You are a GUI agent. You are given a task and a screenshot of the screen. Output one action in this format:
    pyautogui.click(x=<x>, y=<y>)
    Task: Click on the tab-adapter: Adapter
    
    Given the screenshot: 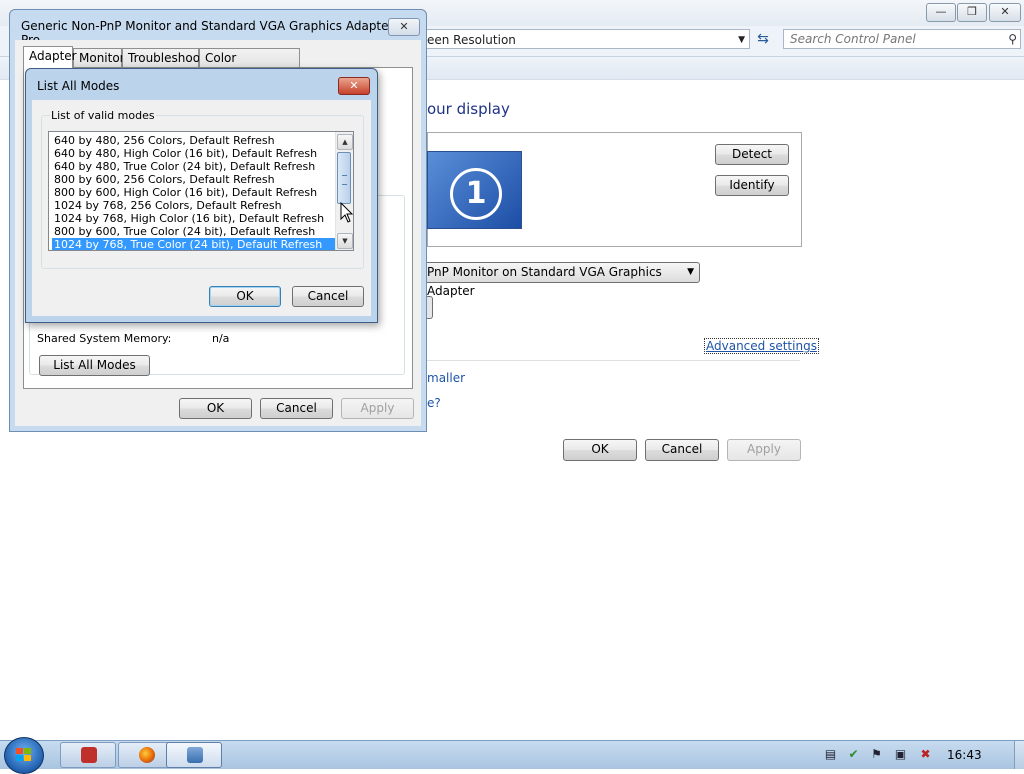 What is the action you would take?
    pyautogui.click(x=50, y=57)
    